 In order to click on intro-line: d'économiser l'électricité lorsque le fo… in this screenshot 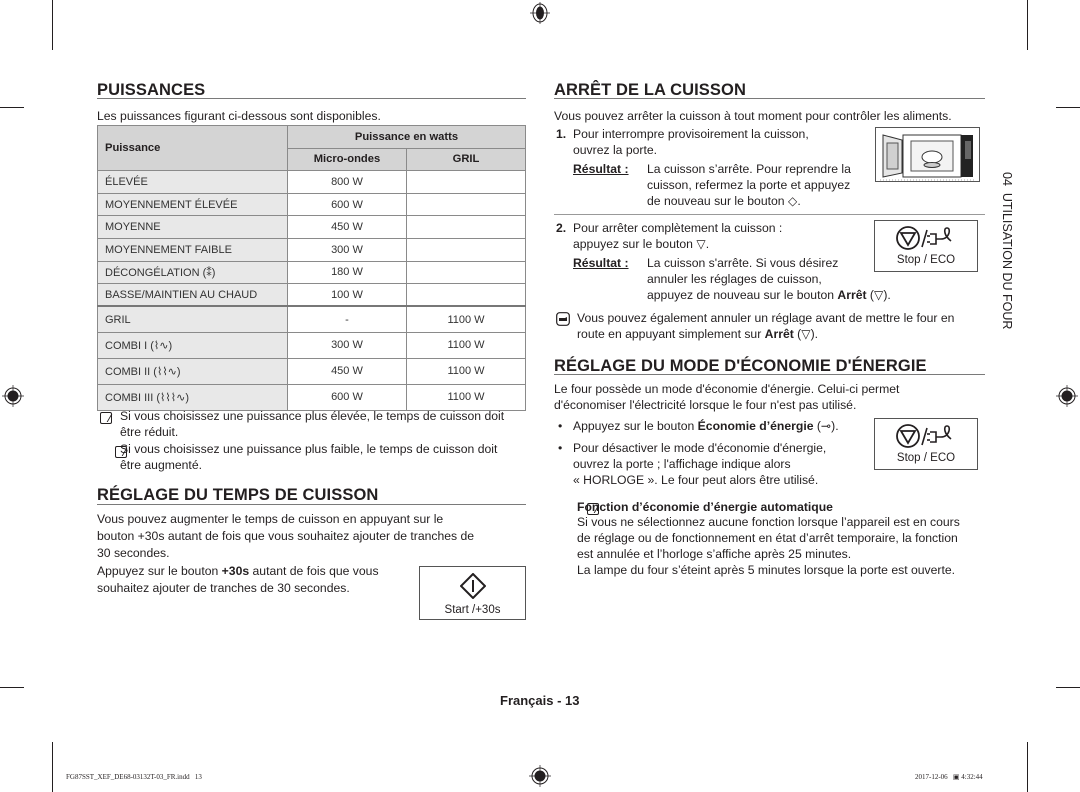, I will do `click(705, 405)`.